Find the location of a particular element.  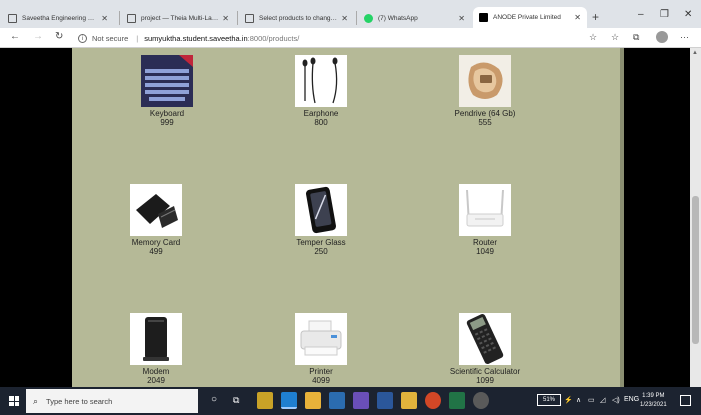

language-indicator: ENG is located at coordinates (631, 399).